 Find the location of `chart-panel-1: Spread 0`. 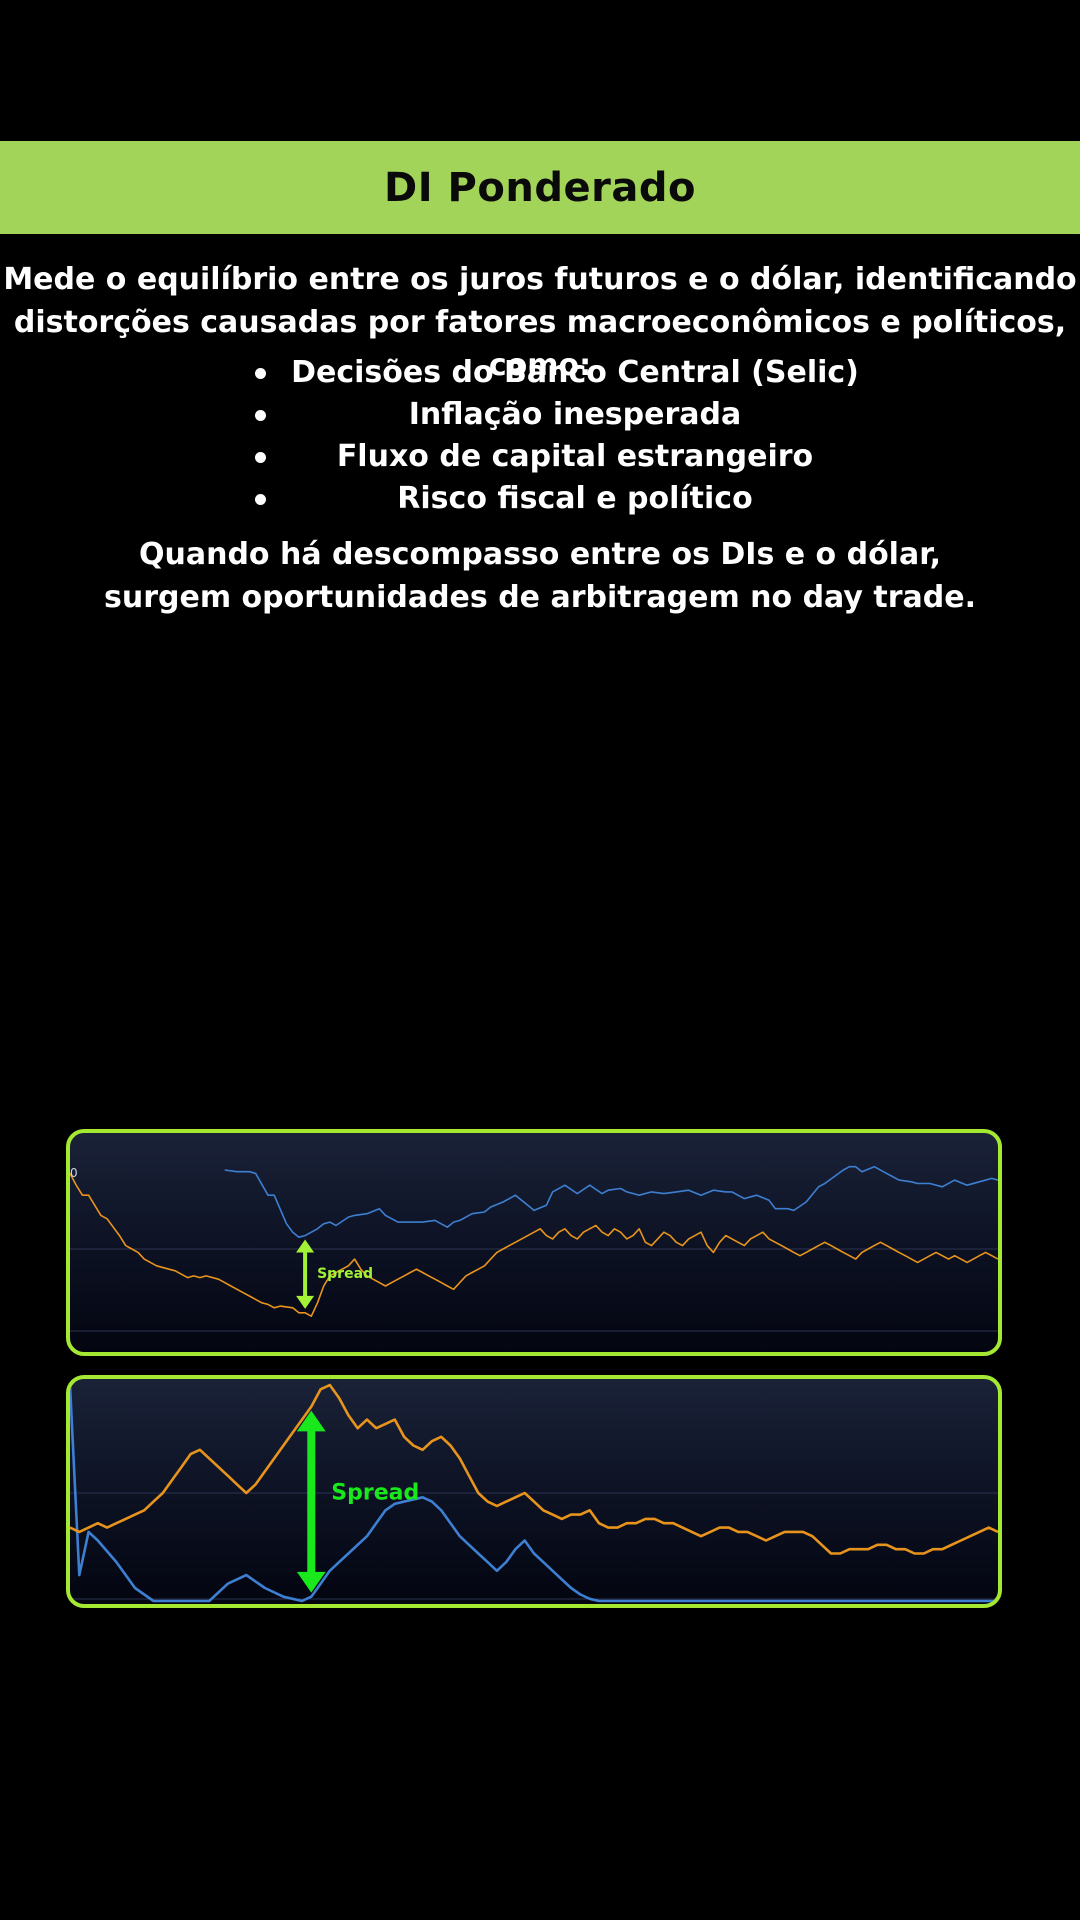

chart-panel-1: Spread 0 is located at coordinates (534, 1242).